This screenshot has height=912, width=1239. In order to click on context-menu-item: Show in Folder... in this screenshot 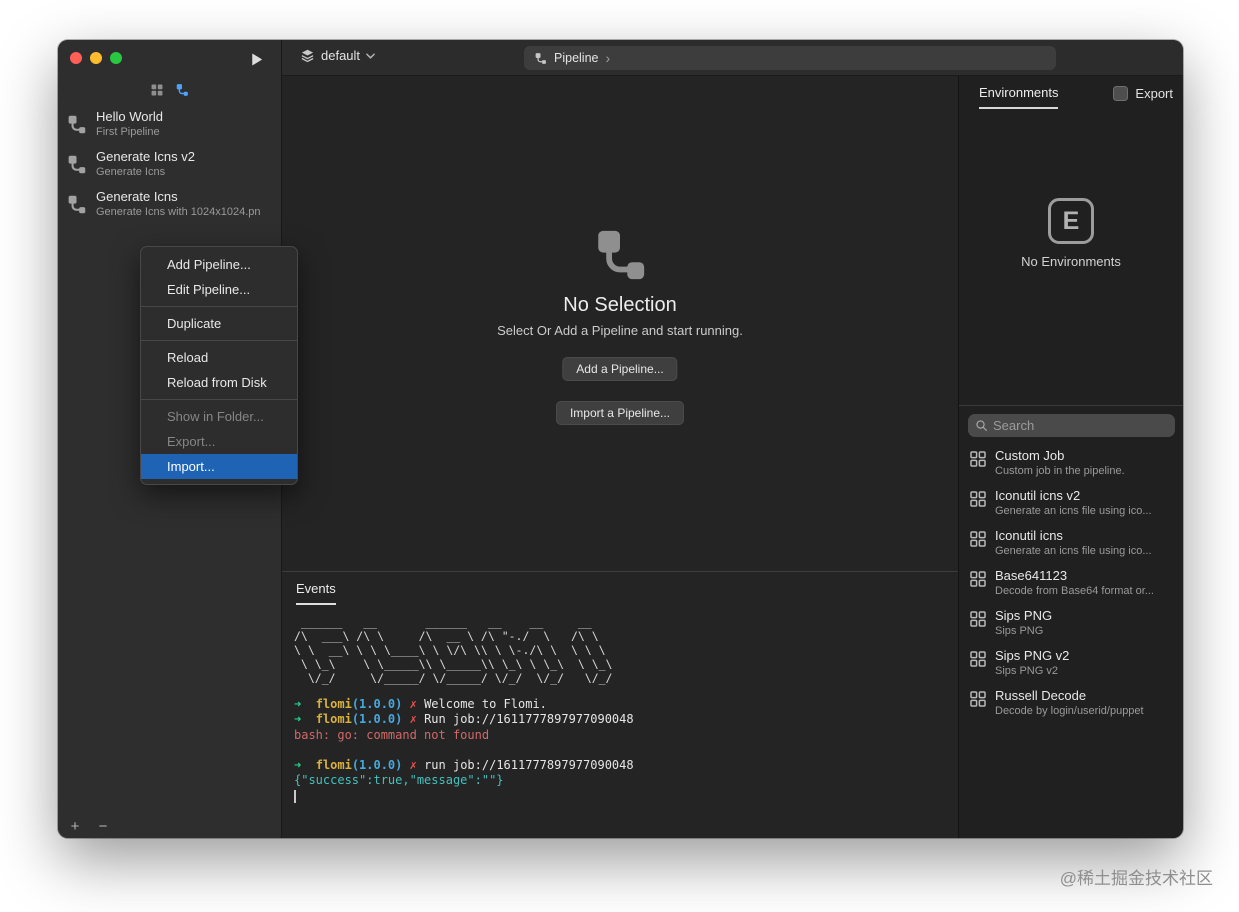, I will do `click(219, 416)`.